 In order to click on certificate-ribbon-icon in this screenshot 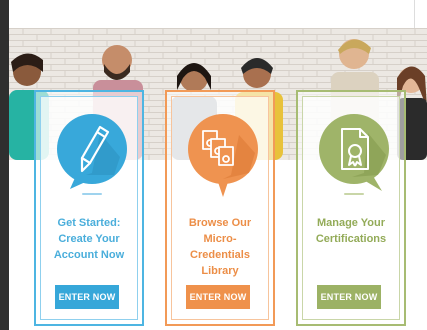, I will do `click(354, 154)`.